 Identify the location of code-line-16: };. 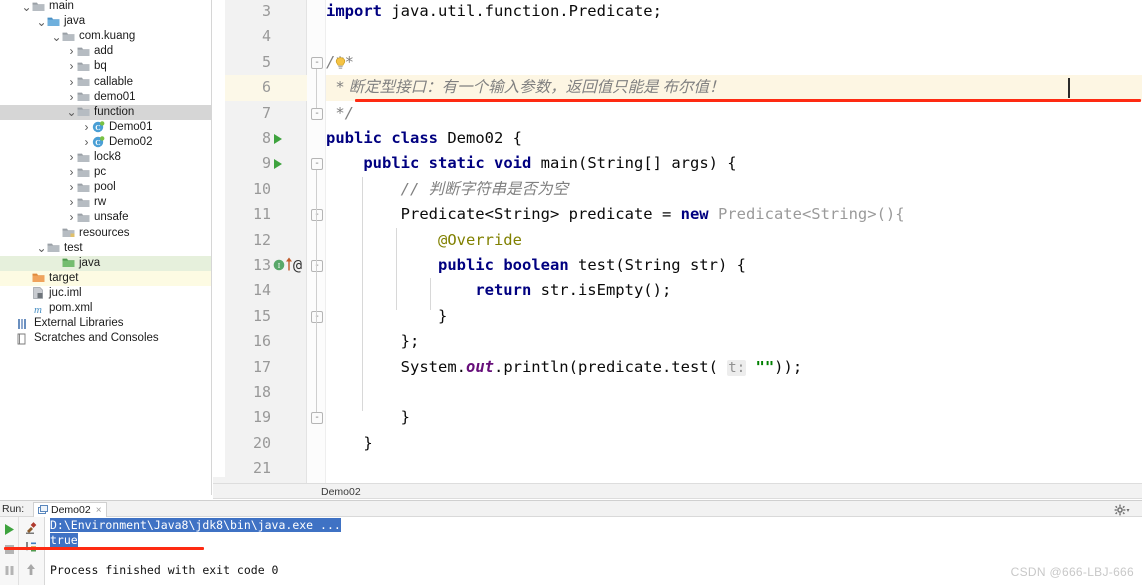
(373, 341).